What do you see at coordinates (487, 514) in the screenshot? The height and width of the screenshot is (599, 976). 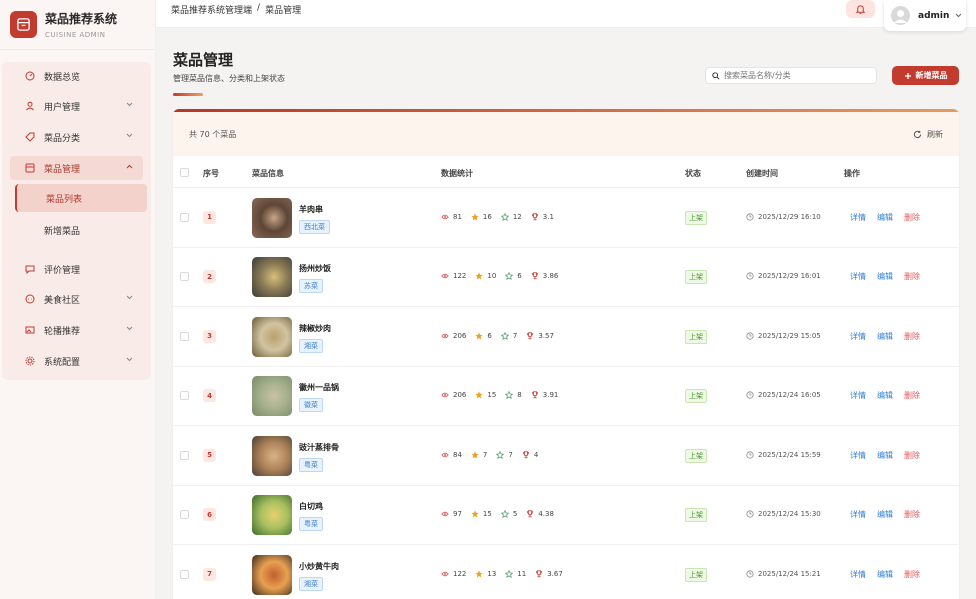 I see `likes-count: 15` at bounding box center [487, 514].